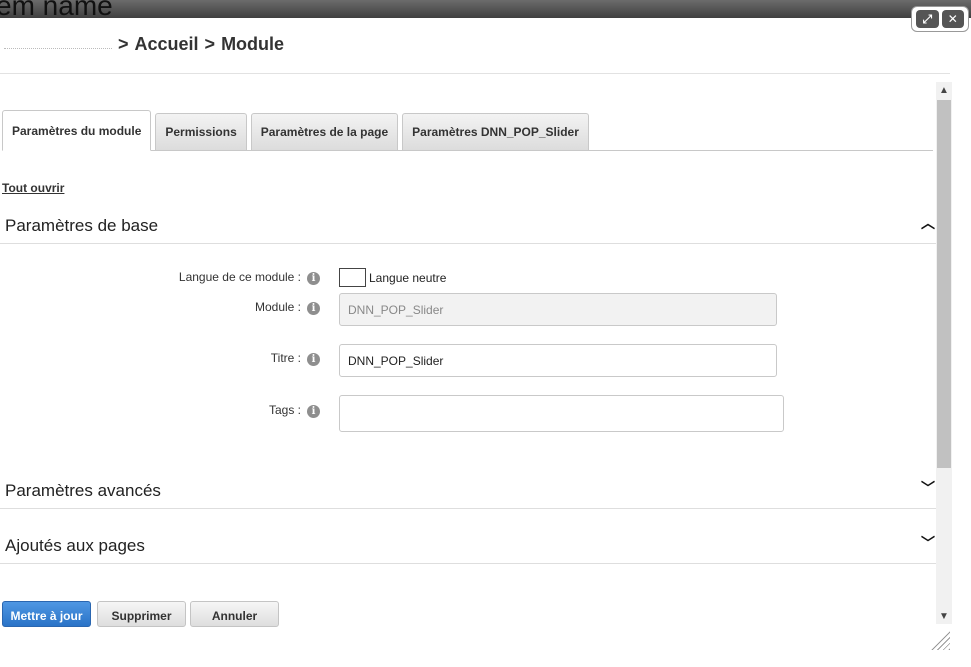  Describe the element at coordinates (284, 410) in the screenshot. I see `tags-label: Tags :` at that location.